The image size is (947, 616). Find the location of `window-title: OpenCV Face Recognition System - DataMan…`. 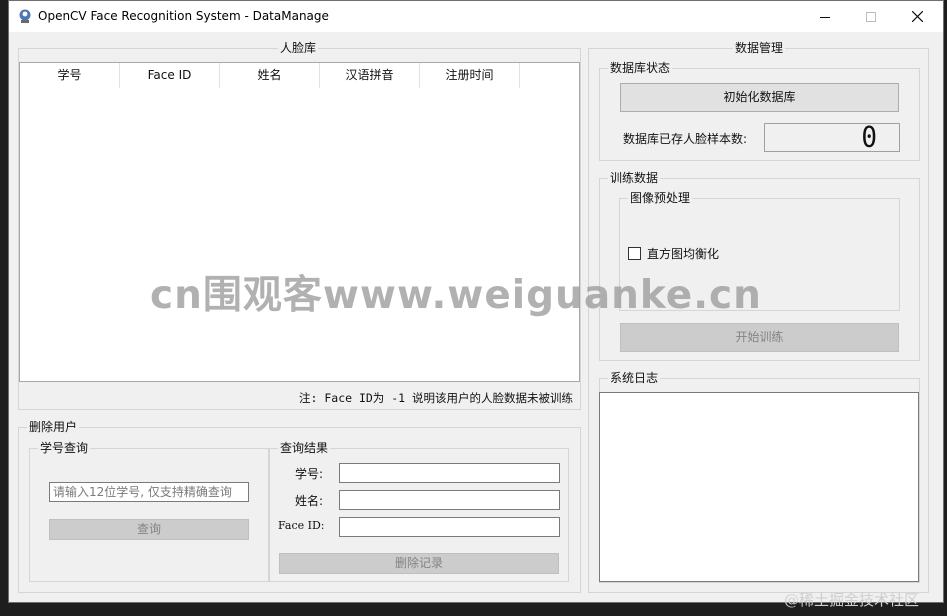

window-title: OpenCV Face Recognition System - DataMan… is located at coordinates (183, 16).